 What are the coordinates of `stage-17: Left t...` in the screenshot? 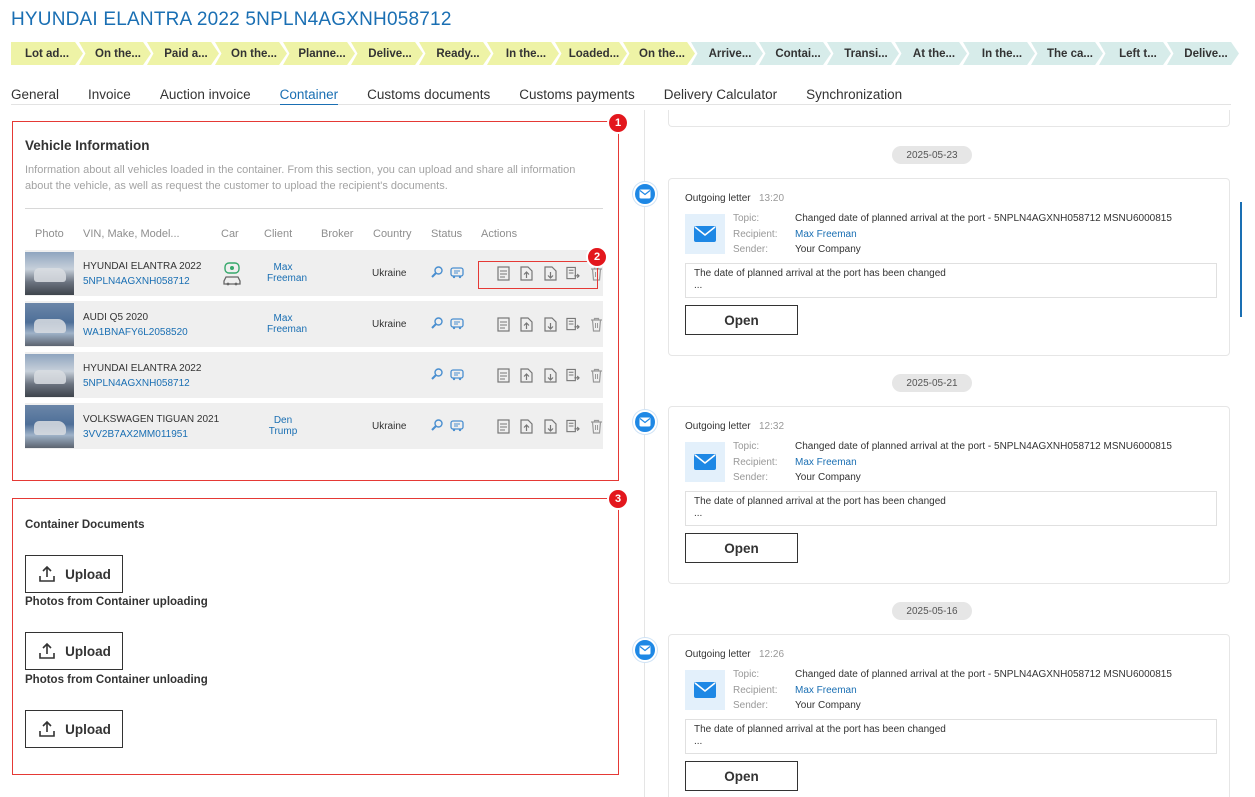 It's located at (1135, 53).